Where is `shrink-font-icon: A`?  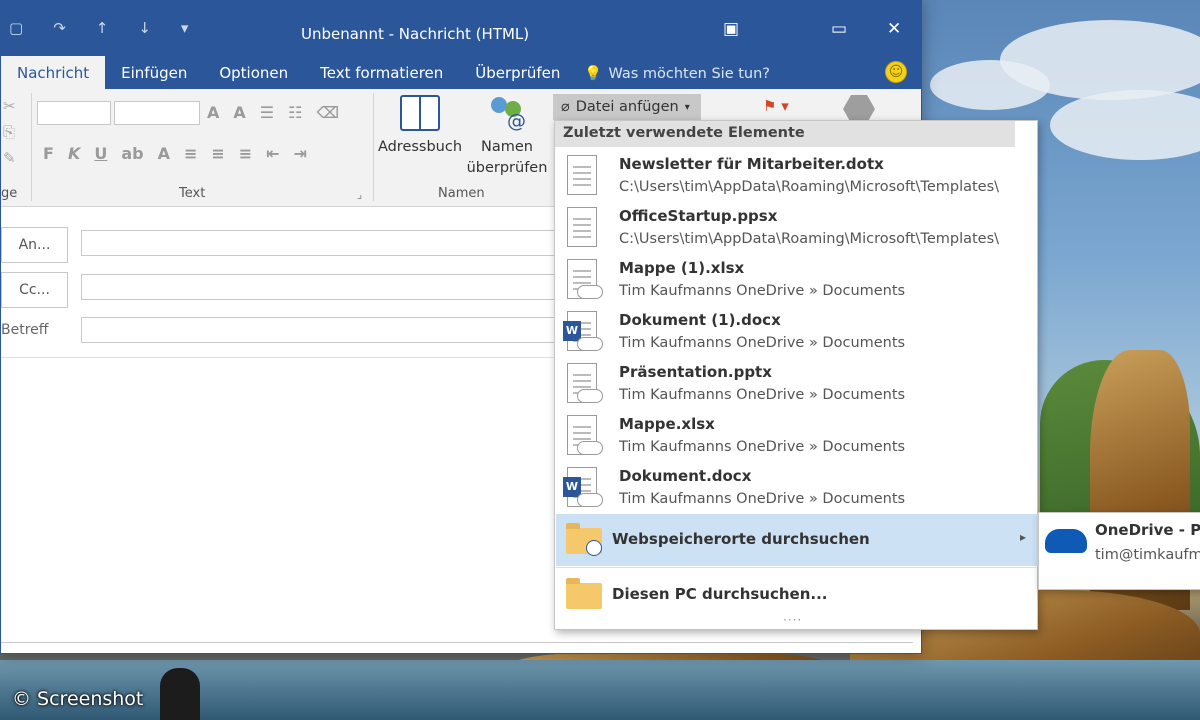 shrink-font-icon: A is located at coordinates (239, 112).